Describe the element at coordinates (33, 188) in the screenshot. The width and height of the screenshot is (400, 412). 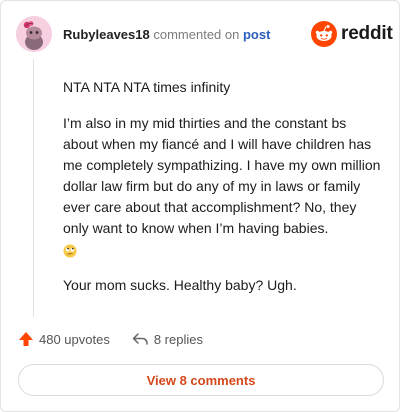
I see `thread-line` at that location.